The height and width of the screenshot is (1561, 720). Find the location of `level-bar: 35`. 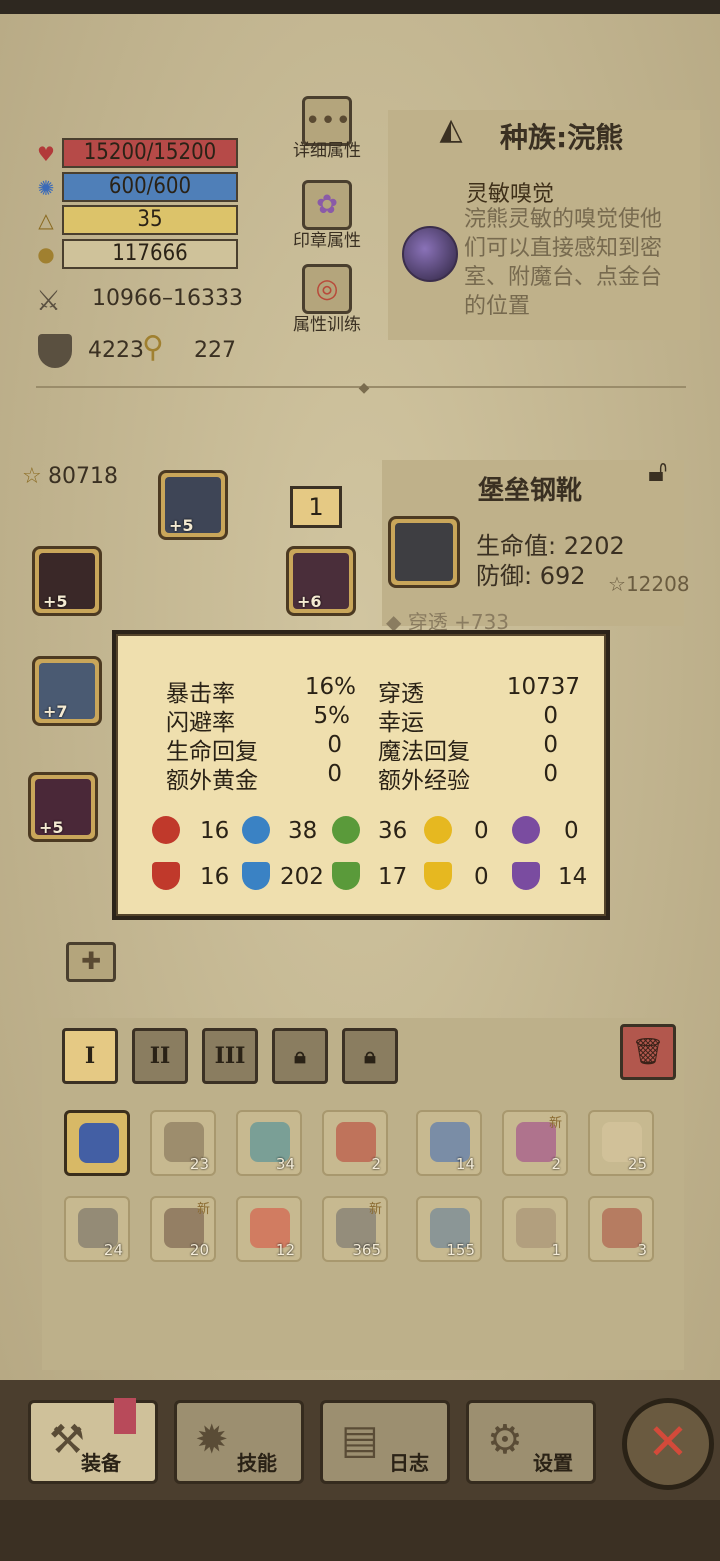

level-bar: 35 is located at coordinates (150, 220).